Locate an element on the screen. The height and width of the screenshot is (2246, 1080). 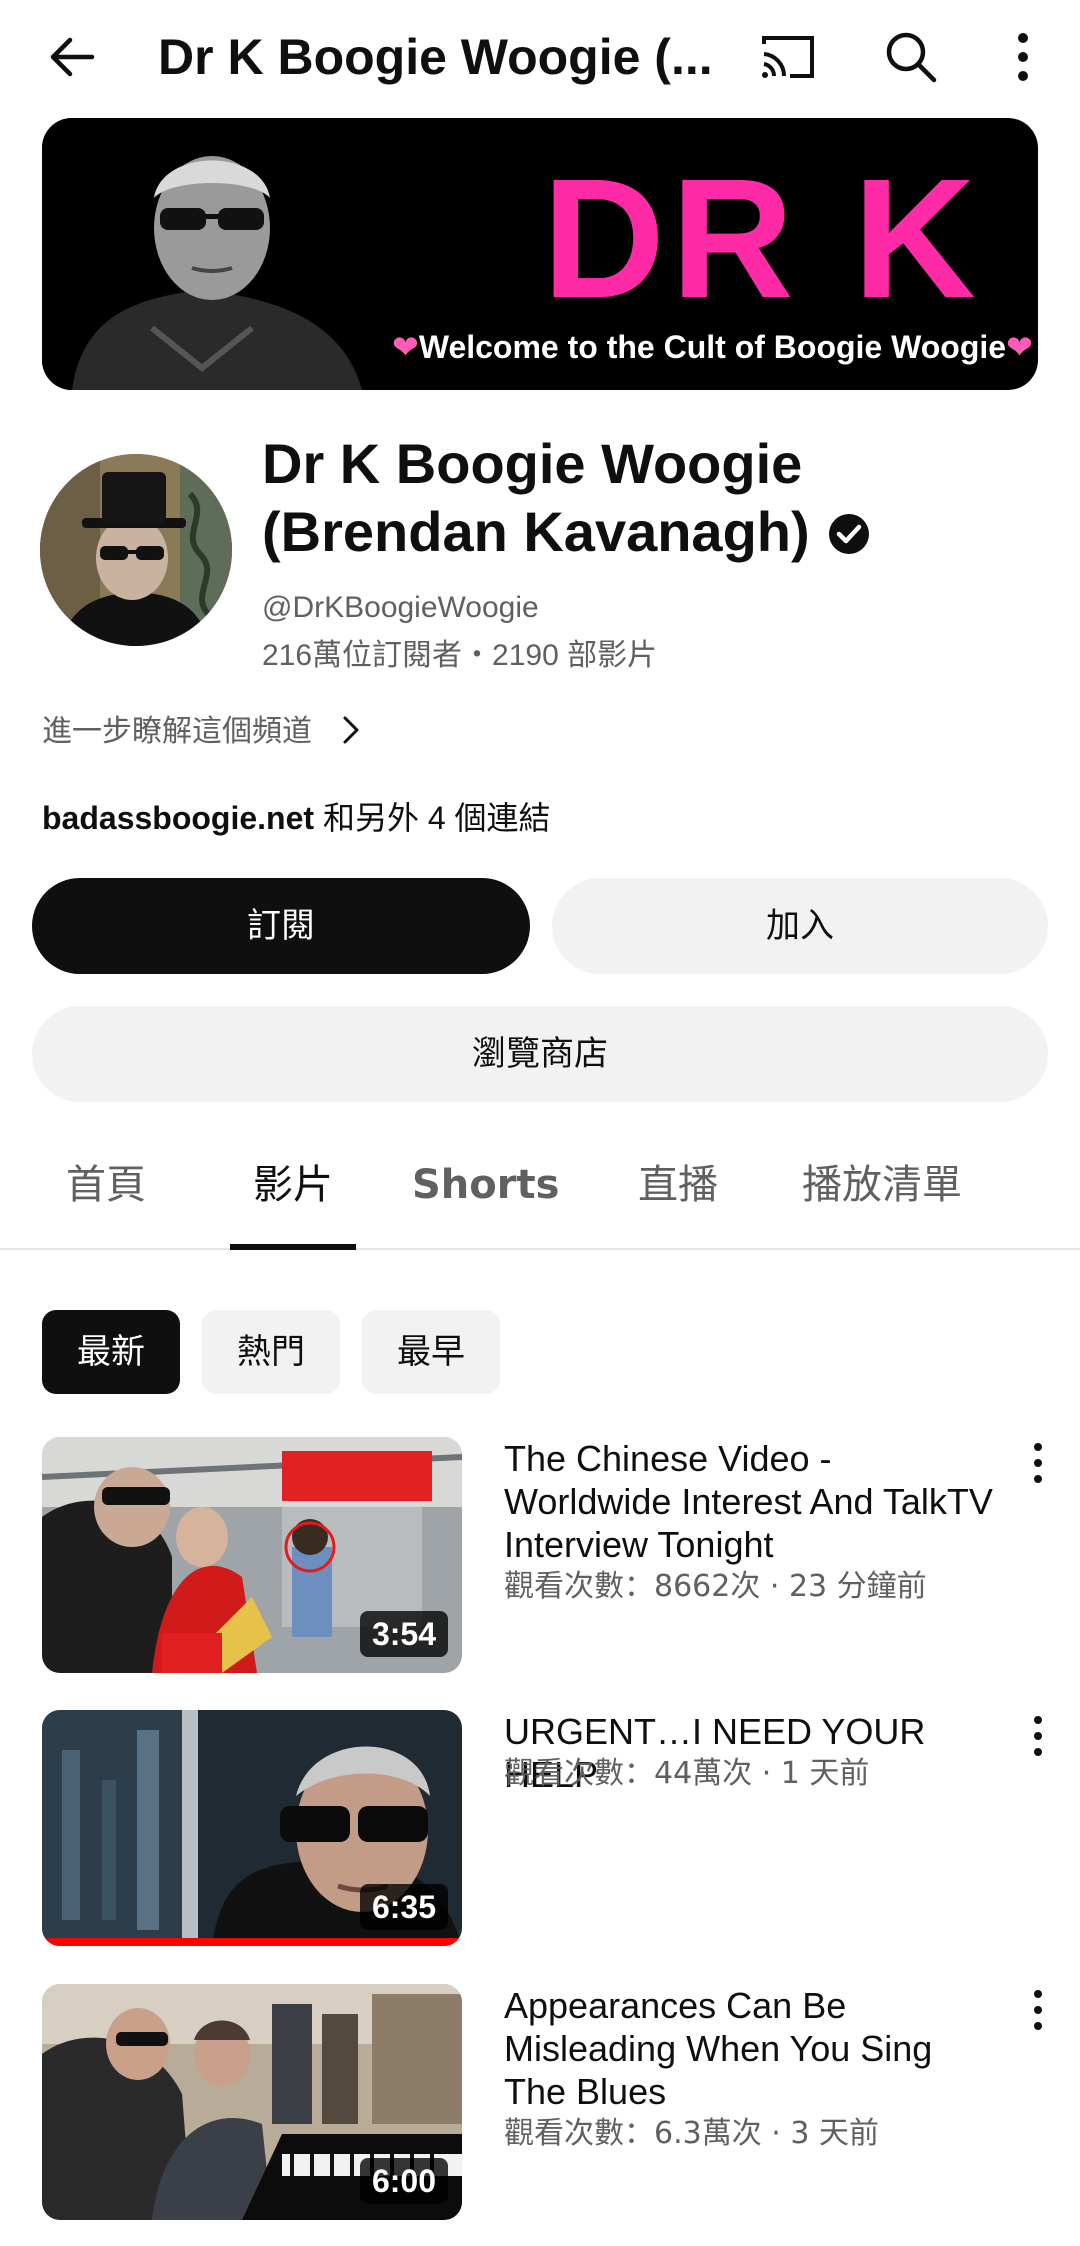
channel-links: badassboogie.net 和另外 4 個連結 is located at coordinates (442, 818).